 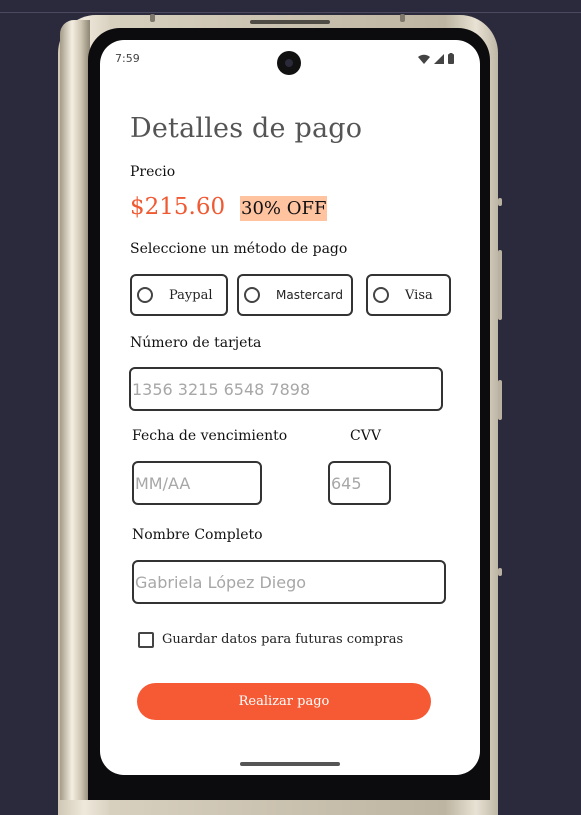 What do you see at coordinates (284, 208) in the screenshot?
I see `discount-badge: 30% OFF` at bounding box center [284, 208].